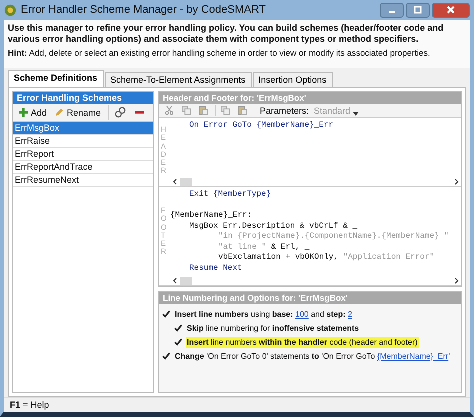 The width and height of the screenshot is (474, 417). What do you see at coordinates (273, 328) in the screenshot?
I see `option-text: Skip line numbering for inoffensive statements` at bounding box center [273, 328].